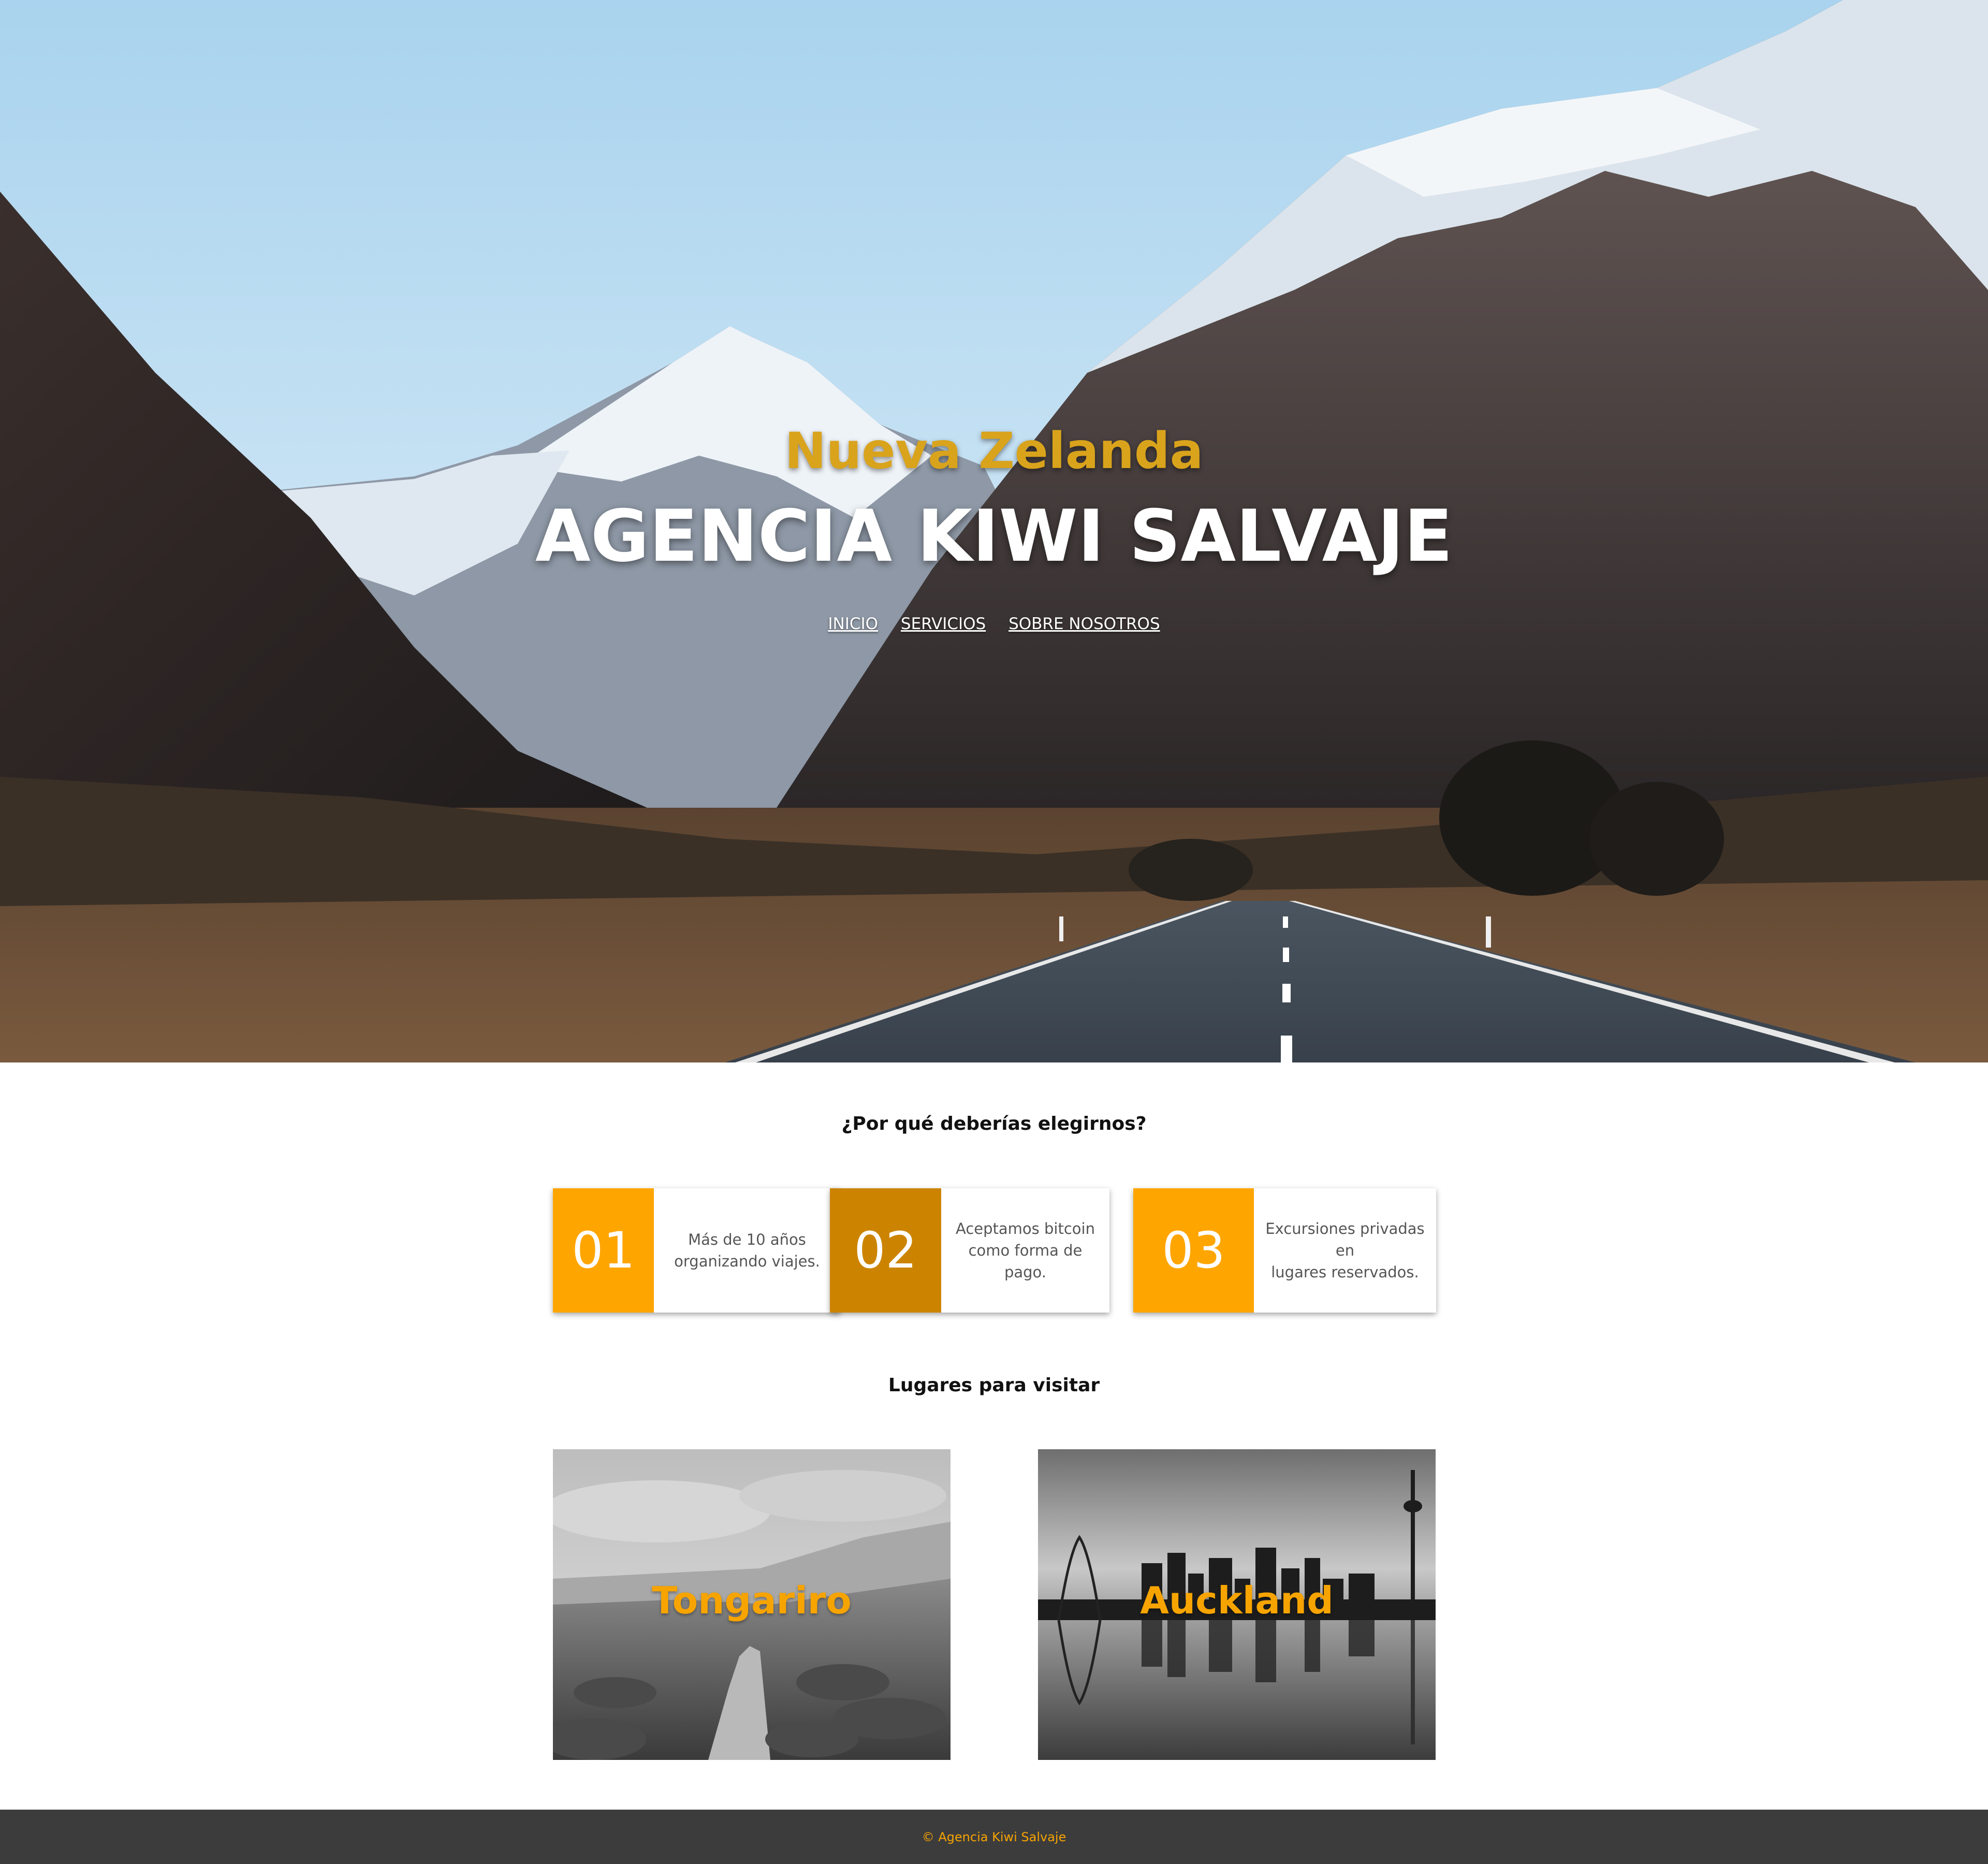 The height and width of the screenshot is (1864, 1988). What do you see at coordinates (747, 1239) in the screenshot?
I see `feature-text-1-line1: Más de 10 años` at bounding box center [747, 1239].